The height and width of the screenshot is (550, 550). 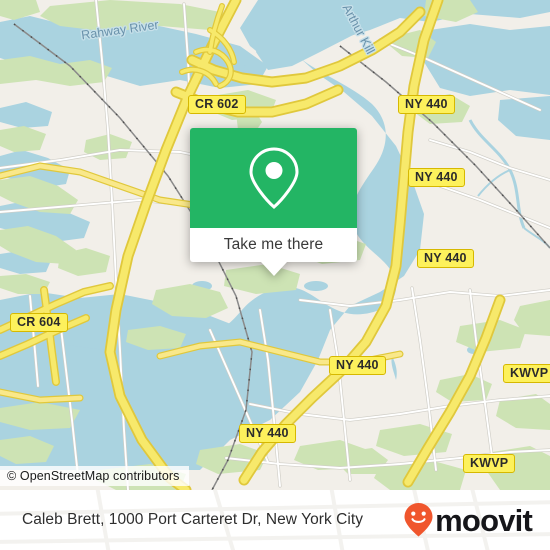 What do you see at coordinates (418, 520) in the screenshot?
I see `moovit-pin-icon` at bounding box center [418, 520].